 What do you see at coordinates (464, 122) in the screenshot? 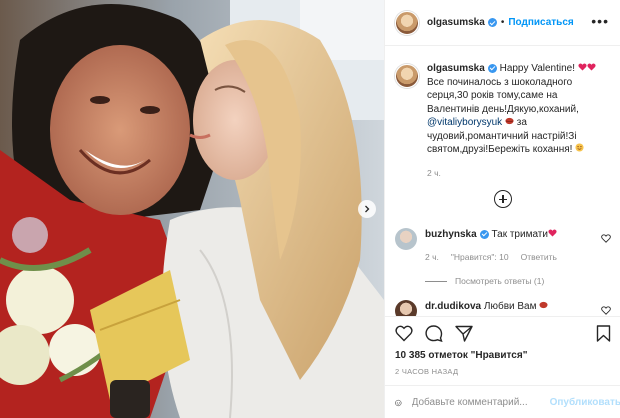
I see `caption-mention-link: @vitaliyborysyuk` at bounding box center [464, 122].